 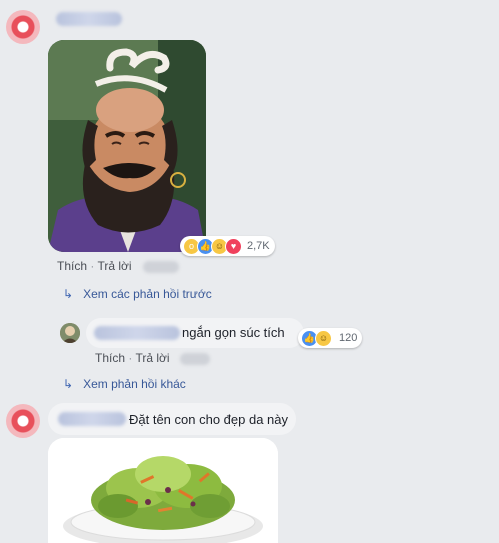 What do you see at coordinates (348, 338) in the screenshot?
I see `reply-reaction-count: 120` at bounding box center [348, 338].